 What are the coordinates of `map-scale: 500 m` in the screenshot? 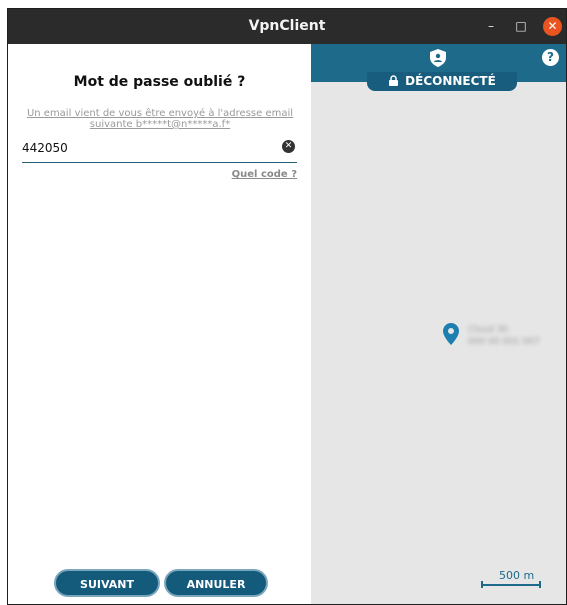 It's located at (511, 579).